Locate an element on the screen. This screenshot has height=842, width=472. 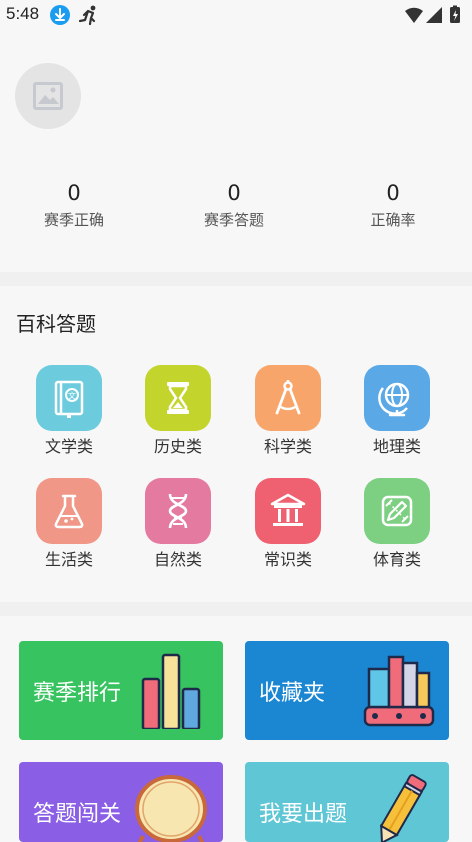
status-right is located at coordinates (435, 17).